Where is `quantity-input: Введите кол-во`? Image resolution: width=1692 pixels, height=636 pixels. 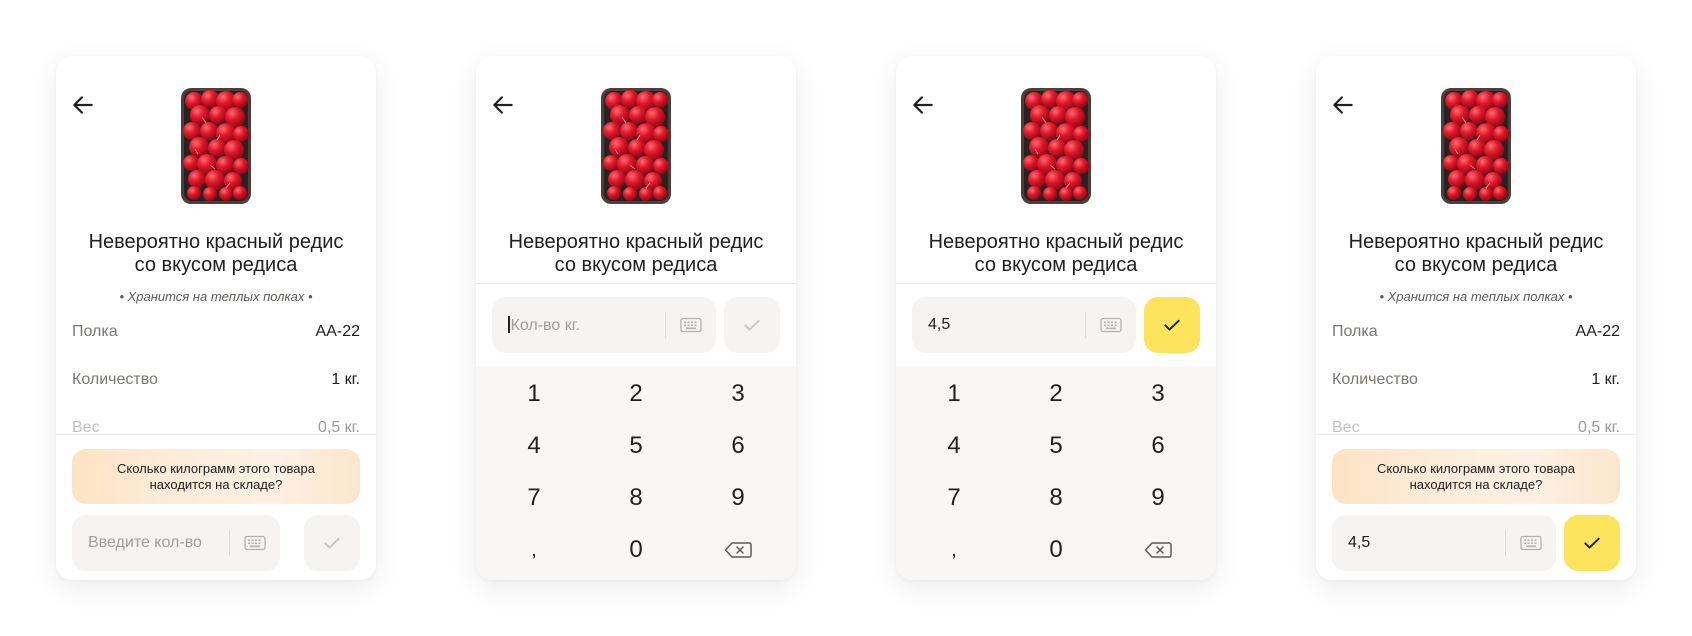
quantity-input: Введите кол-во is located at coordinates (176, 543).